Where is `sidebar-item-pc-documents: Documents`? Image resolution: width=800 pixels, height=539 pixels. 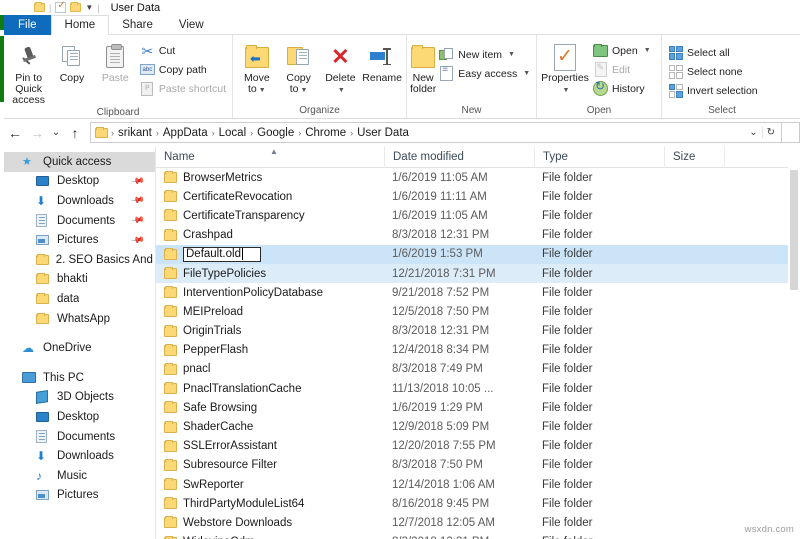 sidebar-item-pc-documents: Documents is located at coordinates (79, 437).